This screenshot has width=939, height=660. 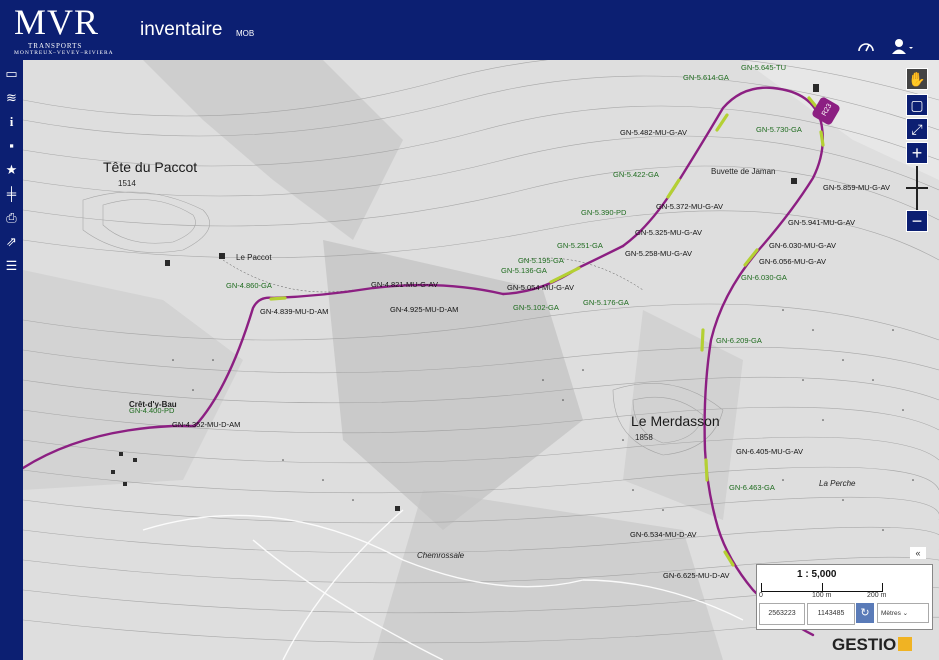 I want to click on track-label: GN-5.390-PD, so click(x=604, y=212).